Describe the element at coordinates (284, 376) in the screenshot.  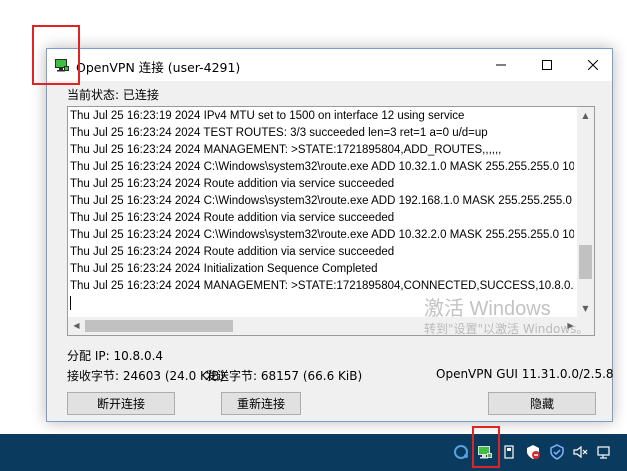
I see `bytes-sent: 发送字节: 68157 (66.6 KiB)` at that location.